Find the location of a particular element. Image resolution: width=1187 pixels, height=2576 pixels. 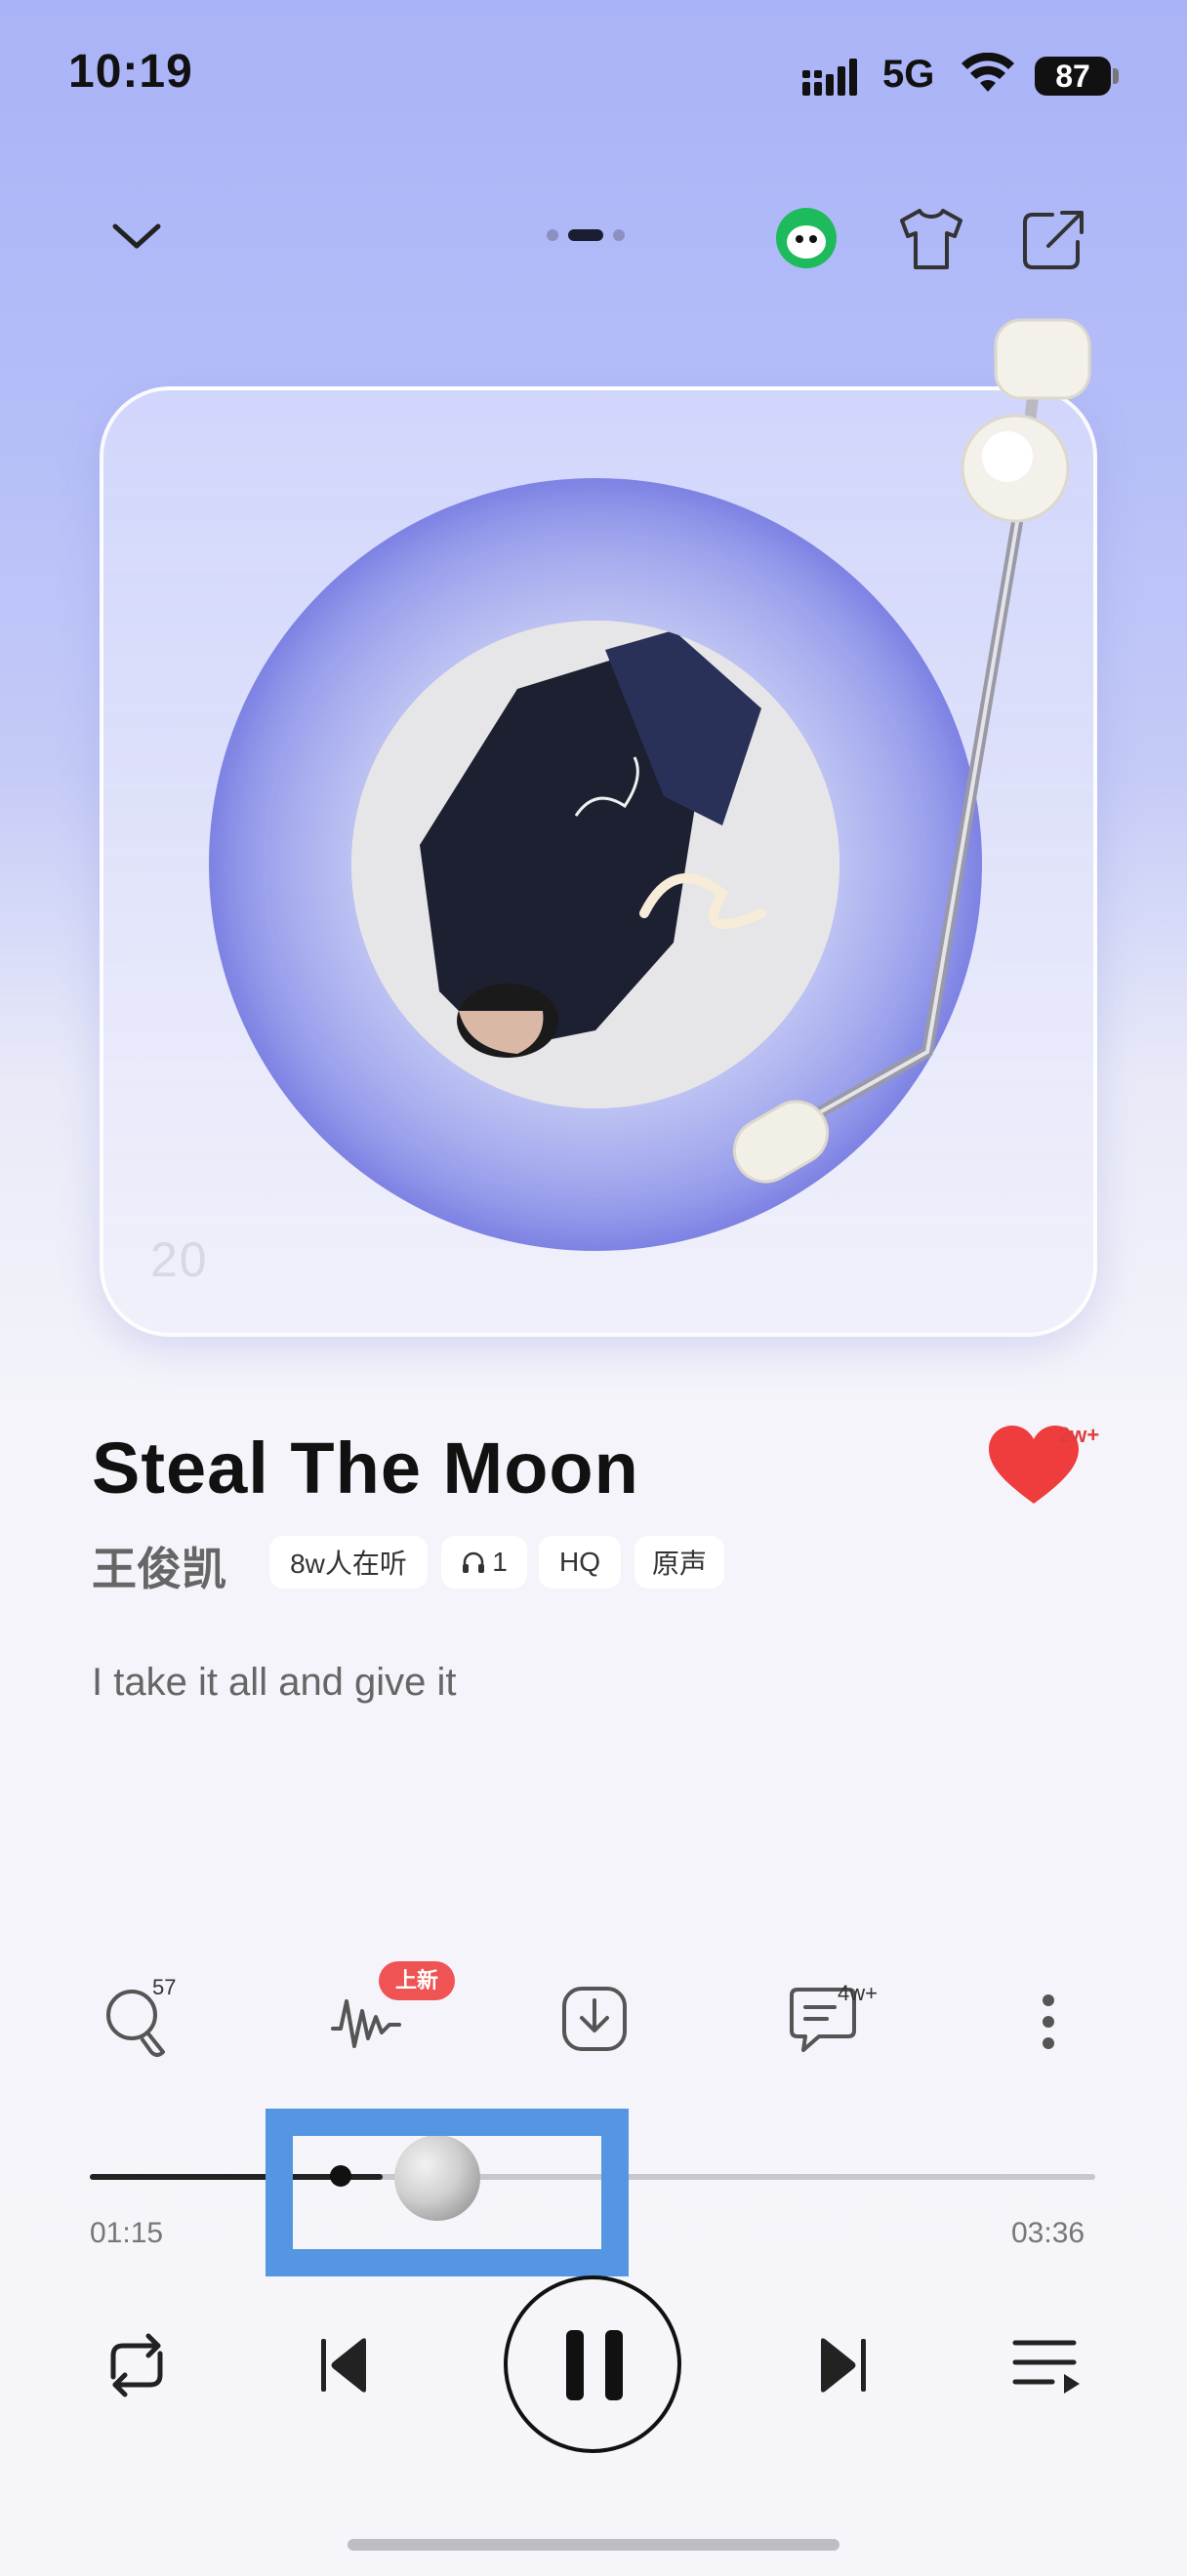

tshirt-icon is located at coordinates (931, 239).